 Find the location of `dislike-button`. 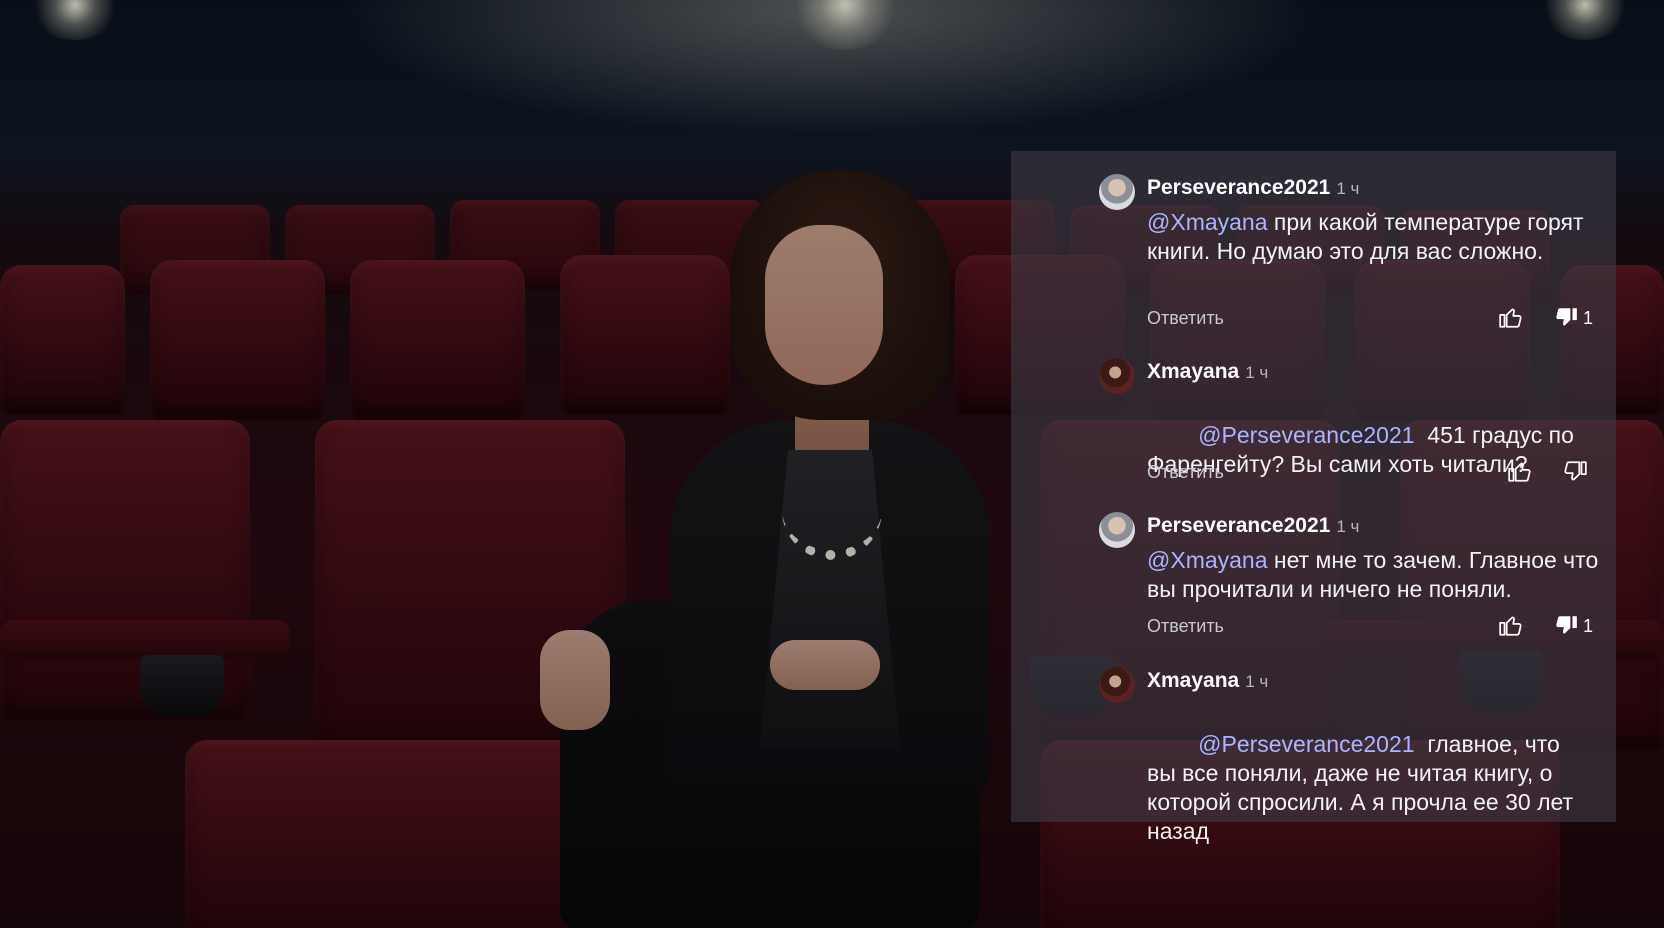

dislike-button is located at coordinates (1575, 472).